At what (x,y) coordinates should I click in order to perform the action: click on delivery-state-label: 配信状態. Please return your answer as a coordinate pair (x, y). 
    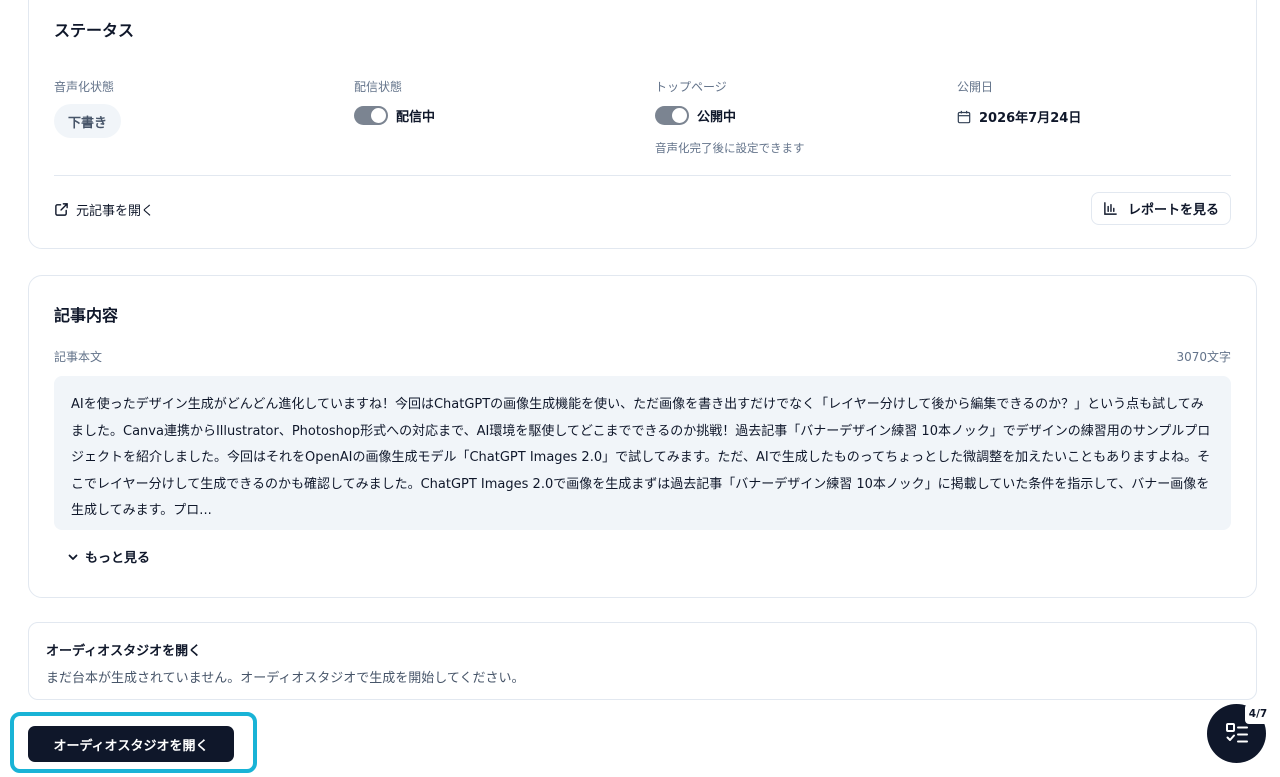
    Looking at the image, I should click on (378, 87).